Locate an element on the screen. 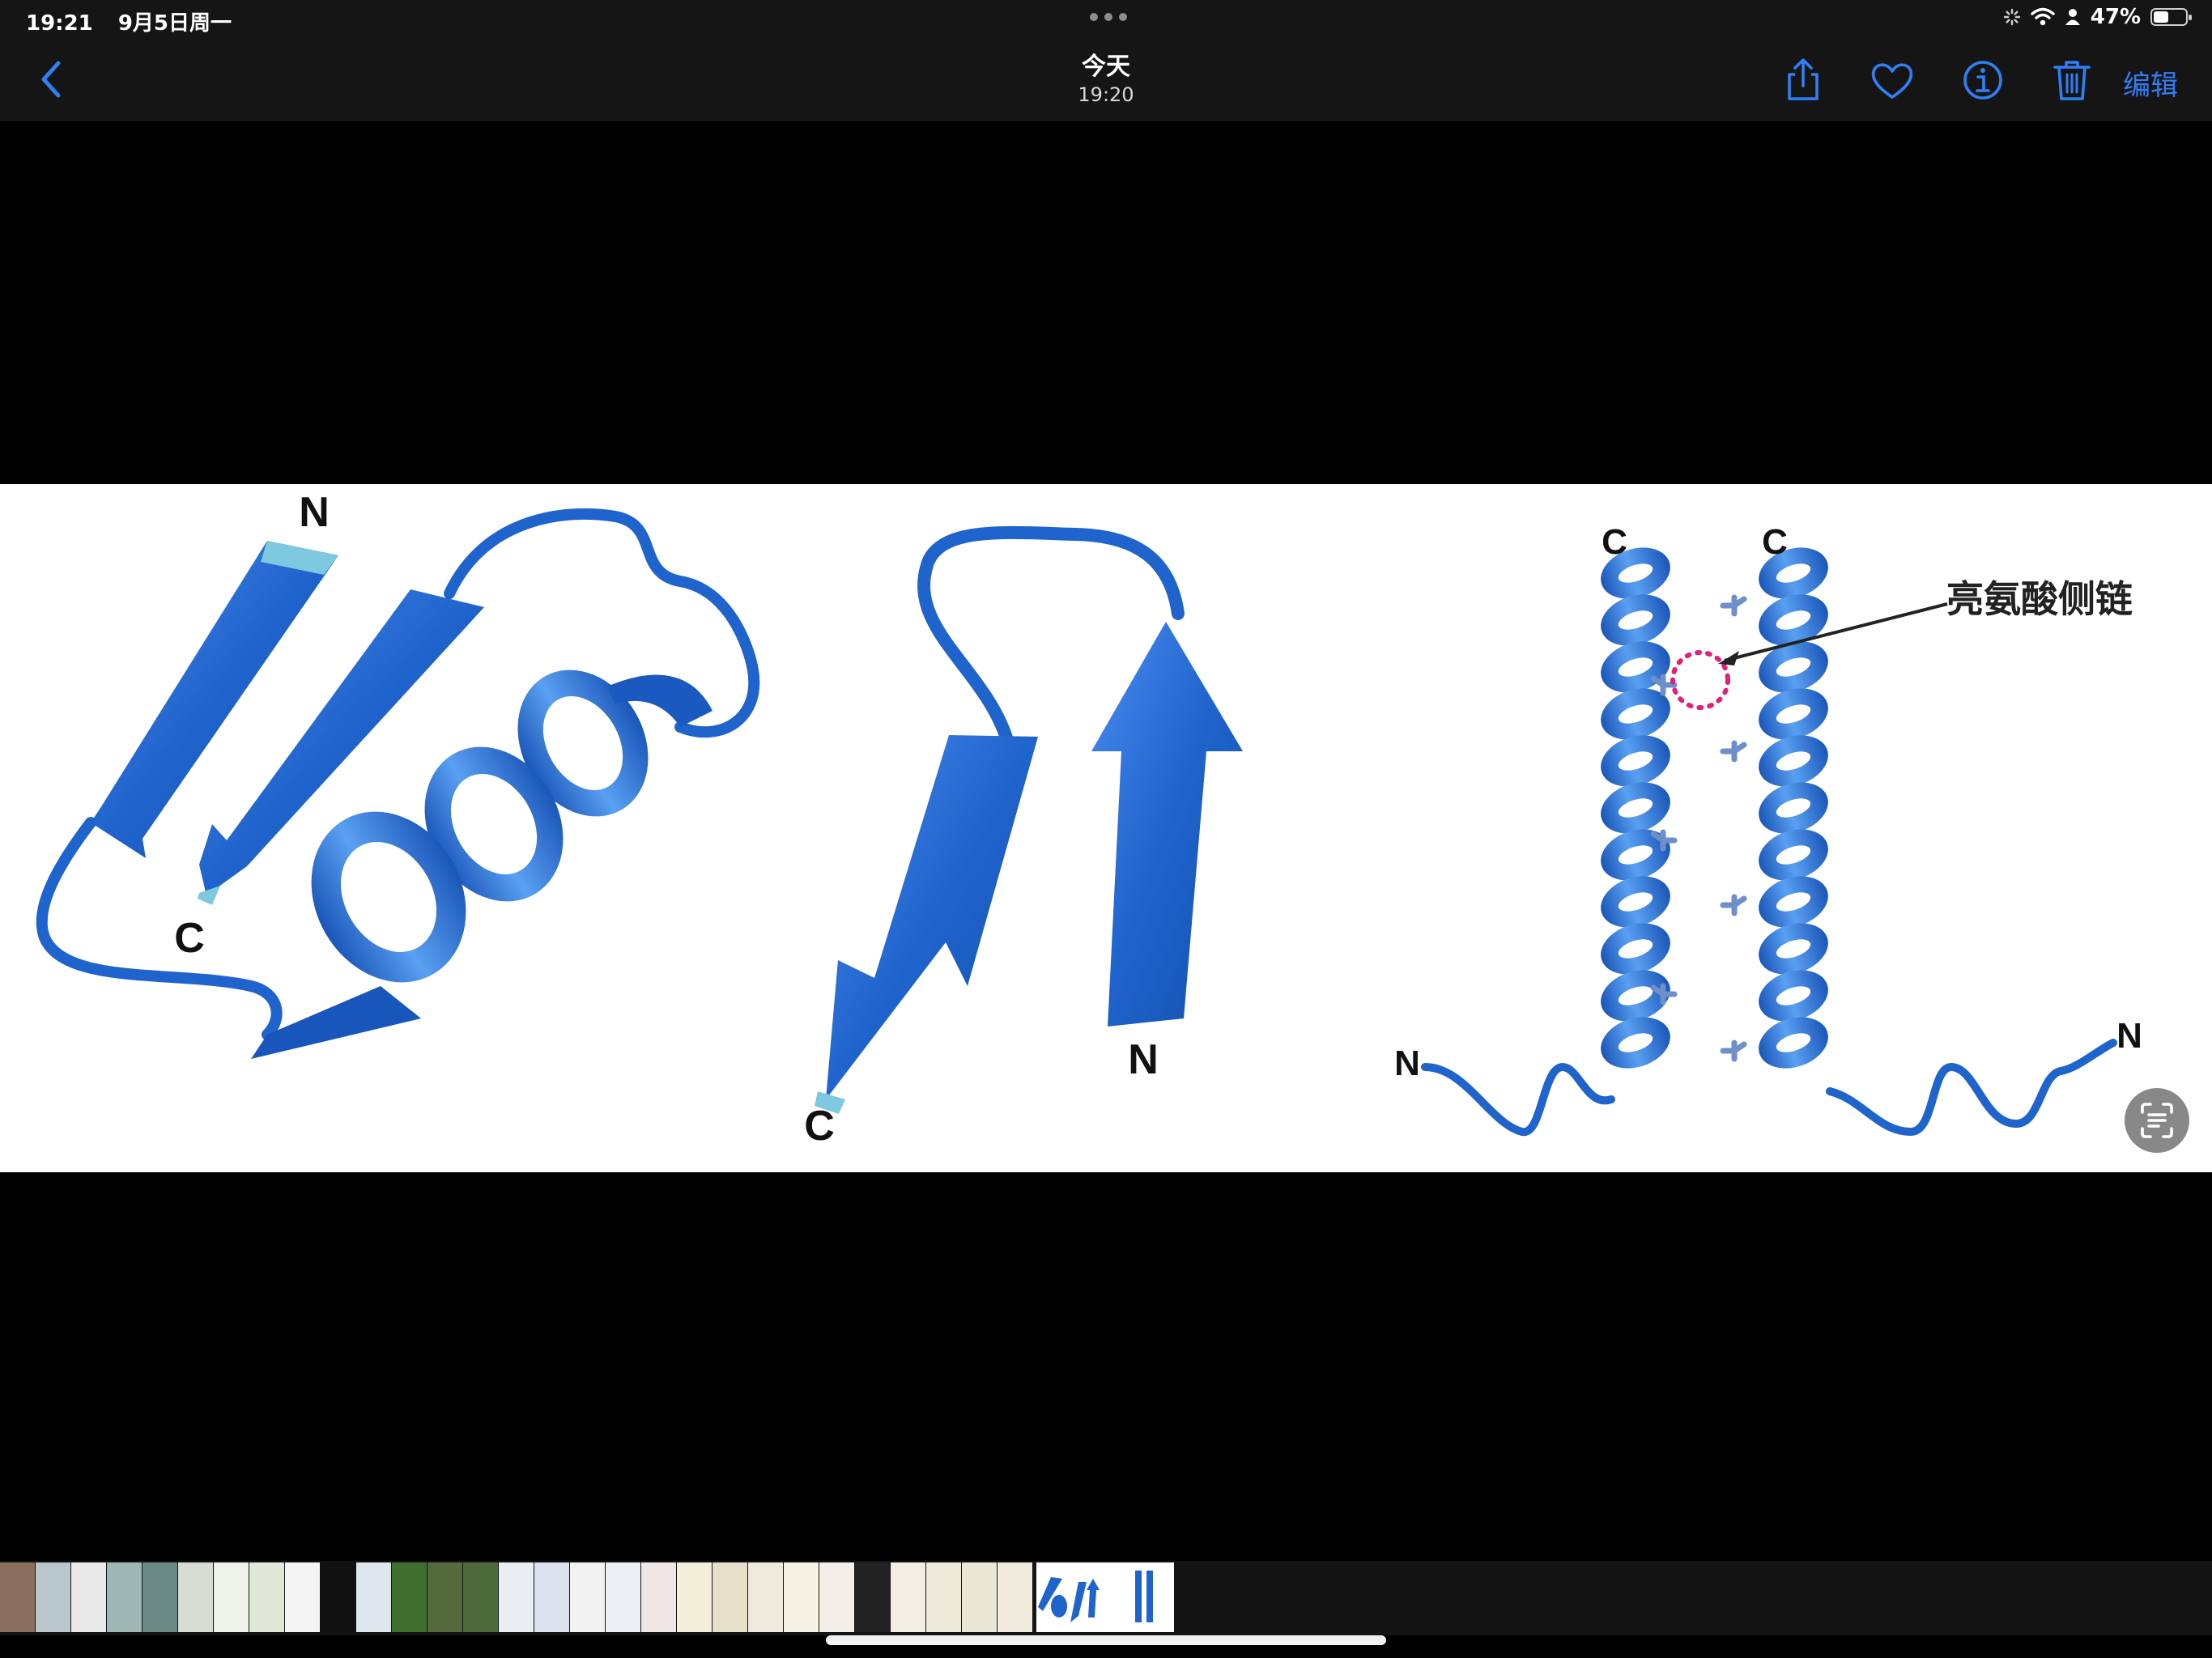 This screenshot has width=2212, height=1658. info-button is located at coordinates (1982, 80).